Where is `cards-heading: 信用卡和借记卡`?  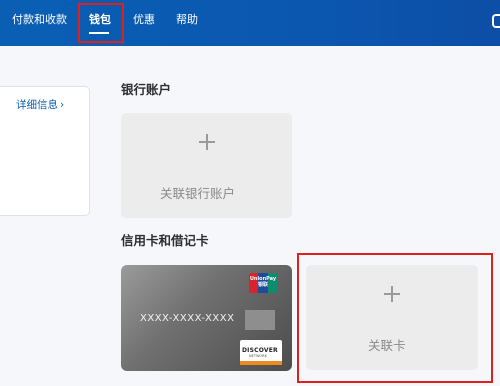
cards-heading: 信用卡和借记卡 is located at coordinates (165, 240).